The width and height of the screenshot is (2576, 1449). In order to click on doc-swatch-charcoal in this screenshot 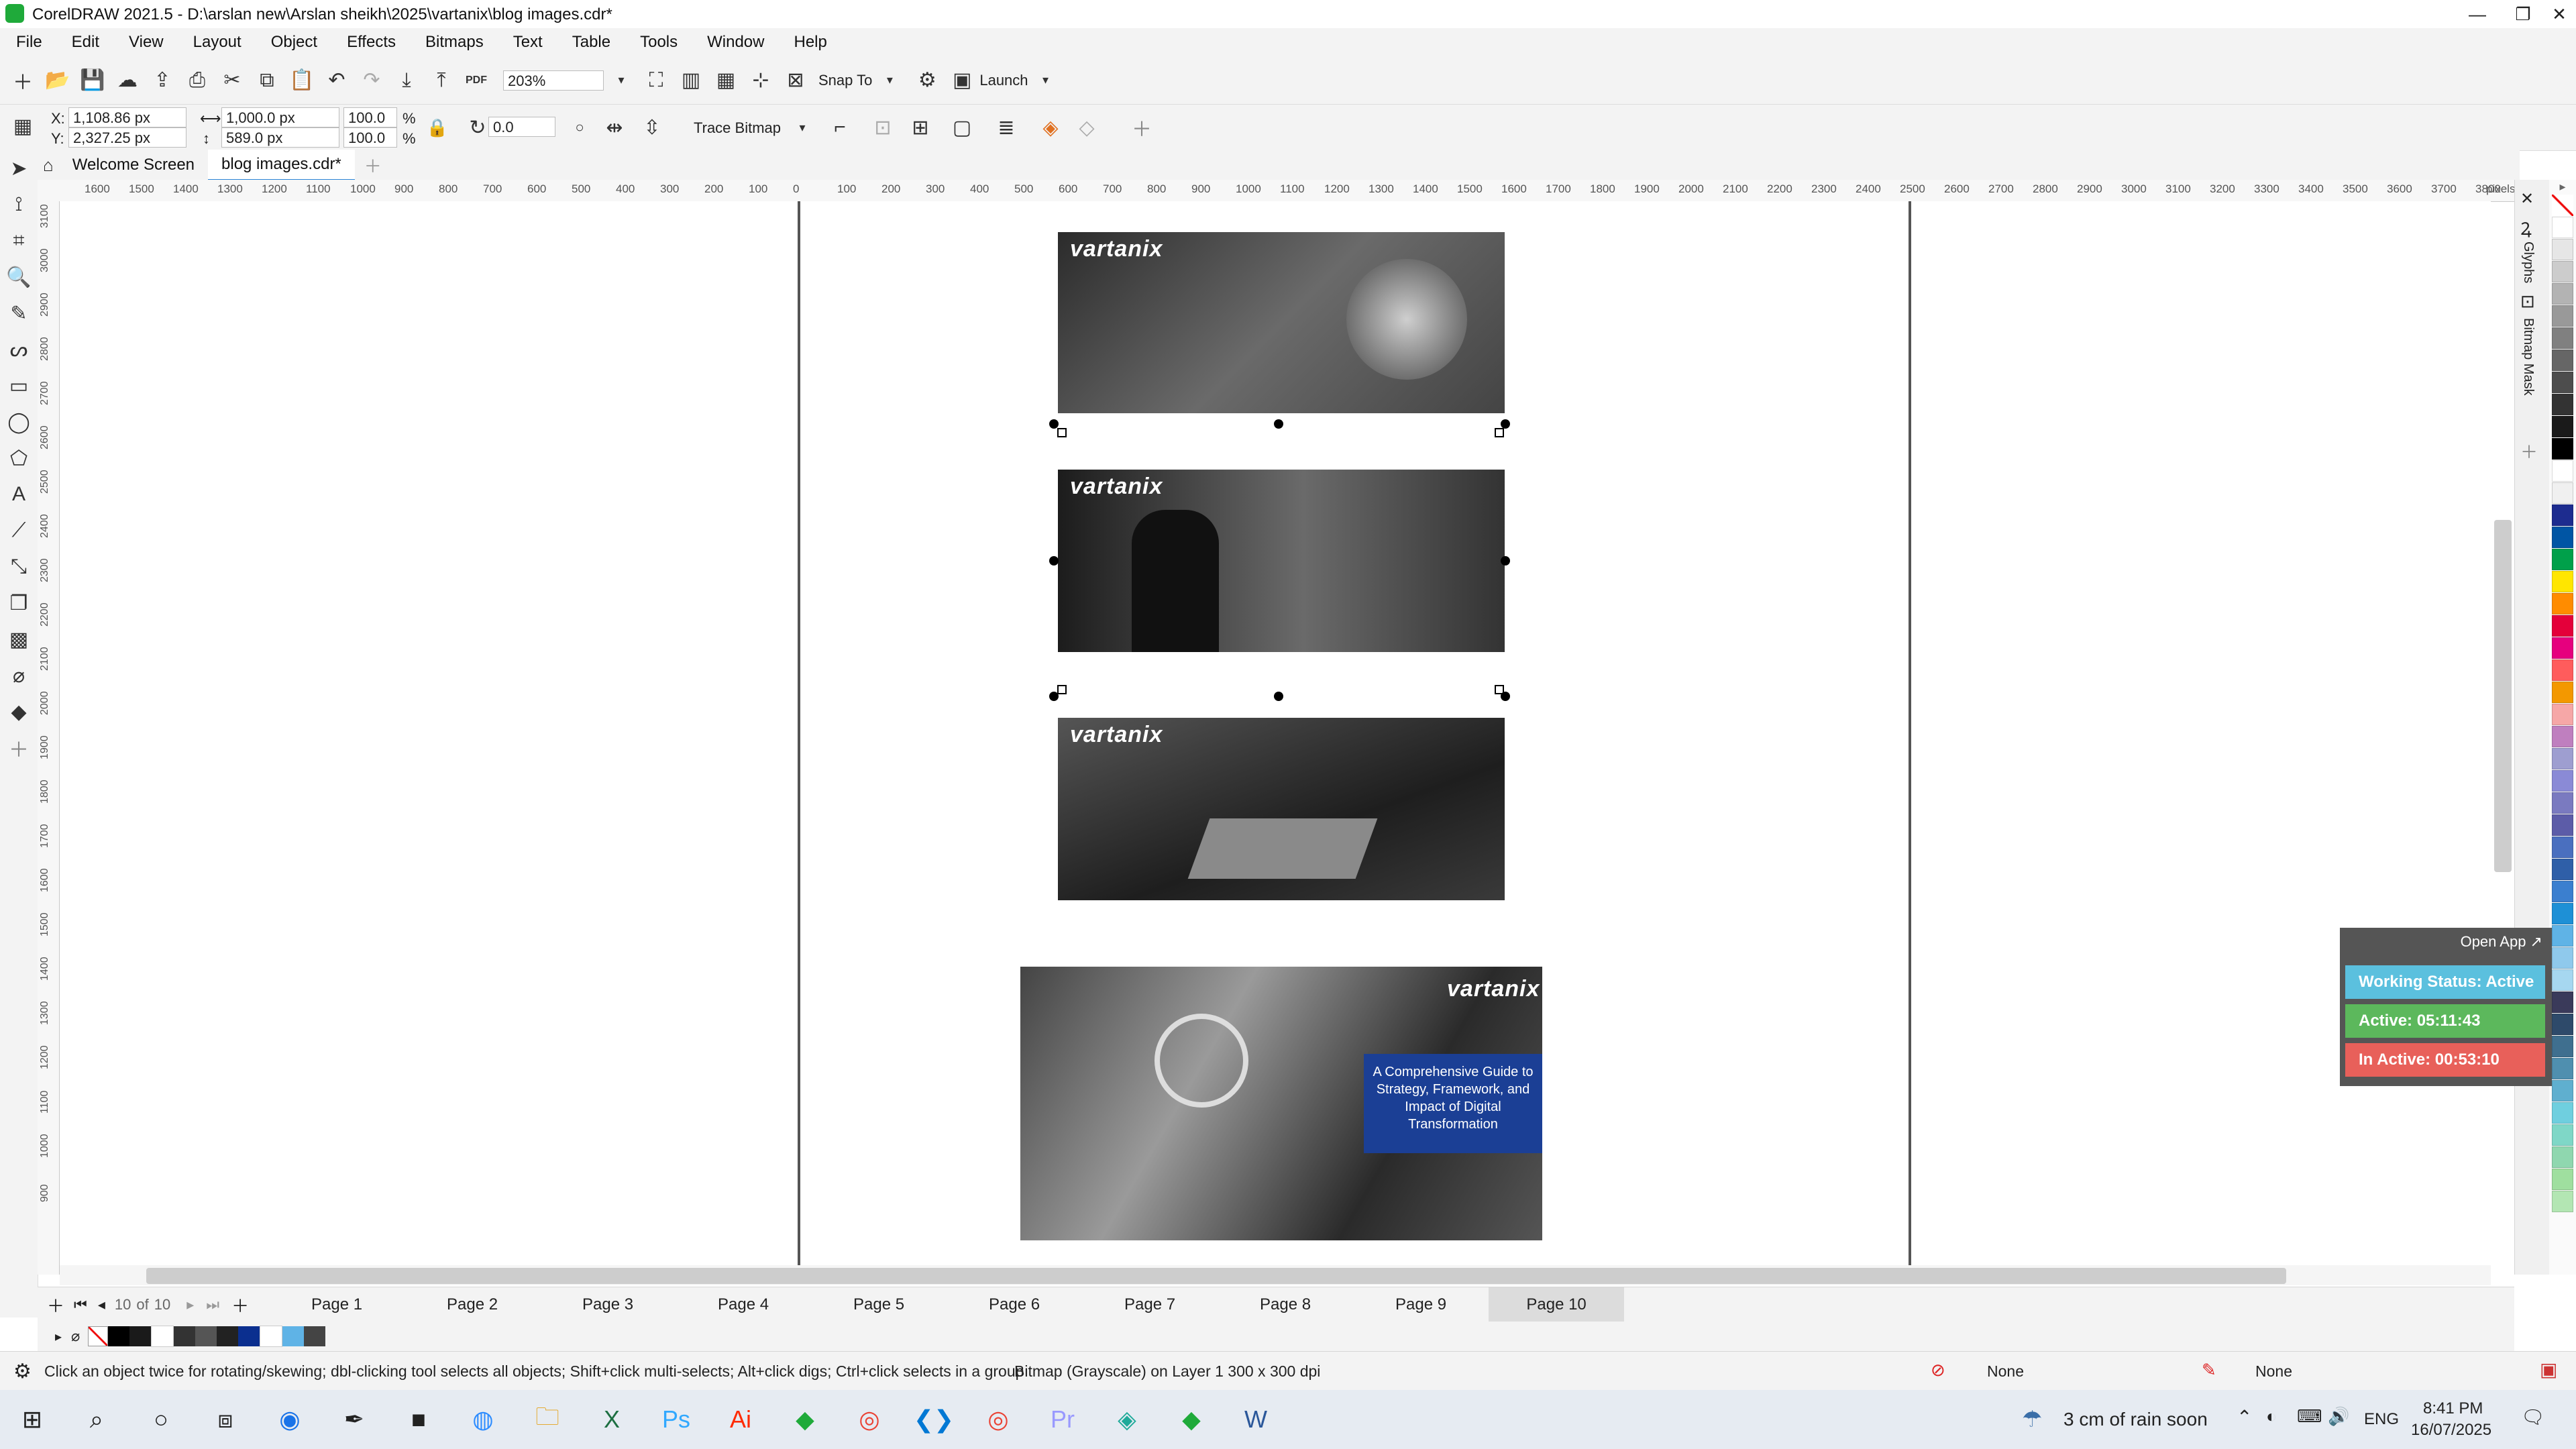, I will do `click(228, 1336)`.